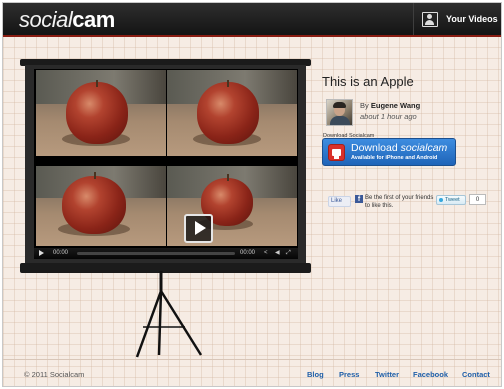 This screenshot has width=504, height=389. Describe the element at coordinates (430, 19) in the screenshot. I see `user-icon` at that location.